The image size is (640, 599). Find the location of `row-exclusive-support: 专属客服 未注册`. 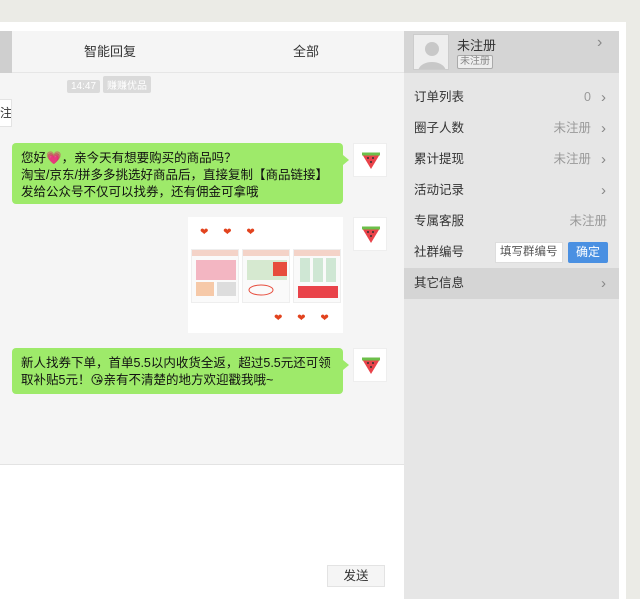

row-exclusive-support: 专属客服 未注册 is located at coordinates (511, 221).